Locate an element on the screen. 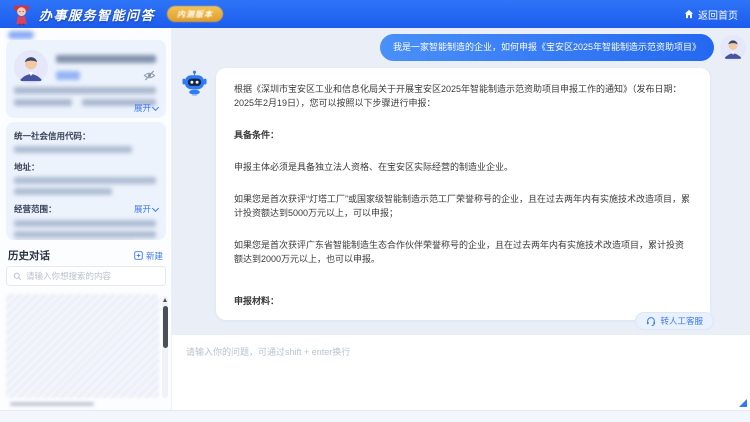 This screenshot has height=422, width=750. home-icon is located at coordinates (689, 14).